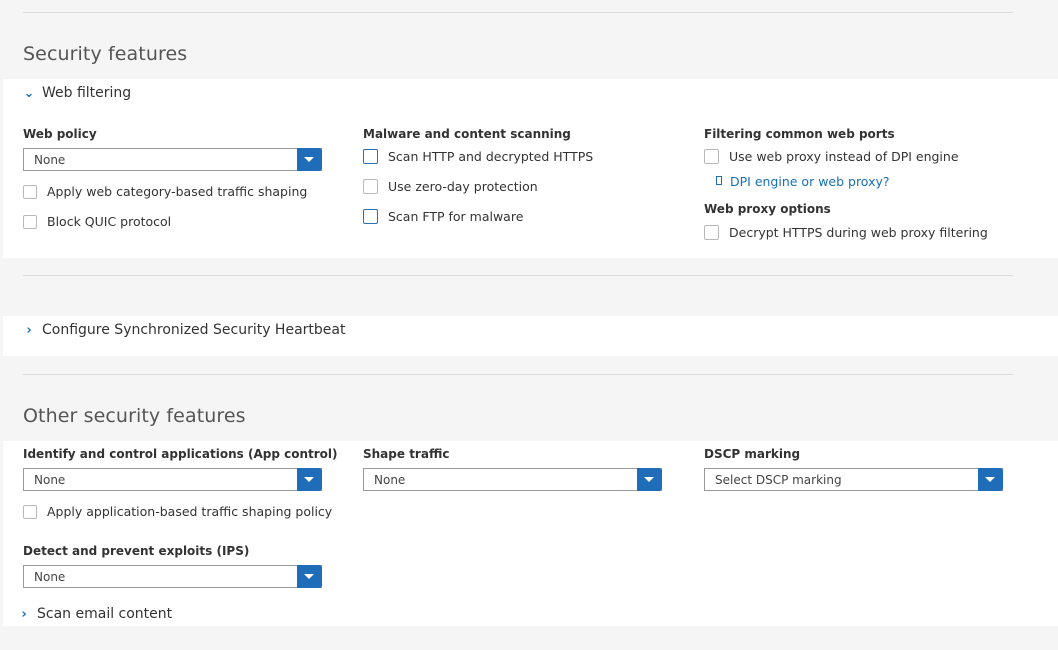 Image resolution: width=1058 pixels, height=650 pixels. Describe the element at coordinates (467, 134) in the screenshot. I see `malware-scanning-label: Malware and content scanning` at that location.